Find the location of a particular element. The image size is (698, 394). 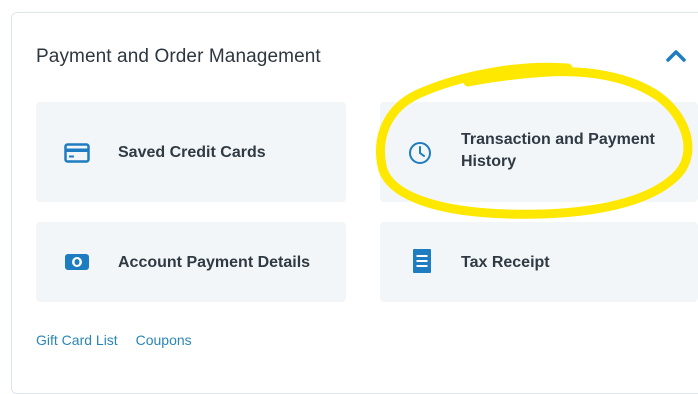

card-label: Account Payment Details is located at coordinates (214, 262).